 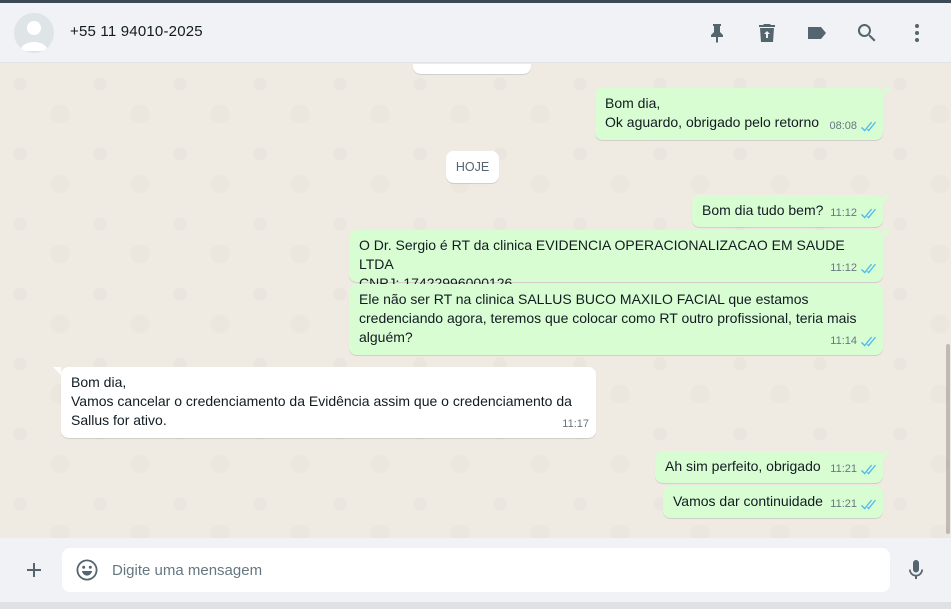 I want to click on contact-avatar, so click(x=34, y=33).